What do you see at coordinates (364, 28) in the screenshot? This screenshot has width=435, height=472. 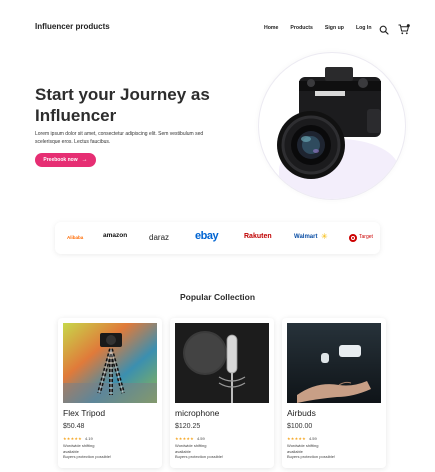 I see `nav-login-link: Log In` at bounding box center [364, 28].